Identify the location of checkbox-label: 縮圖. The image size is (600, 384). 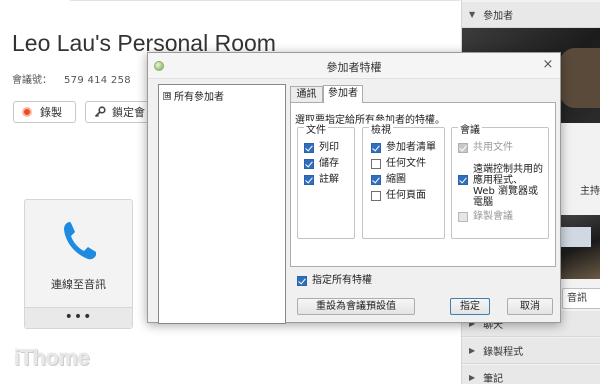
(396, 179).